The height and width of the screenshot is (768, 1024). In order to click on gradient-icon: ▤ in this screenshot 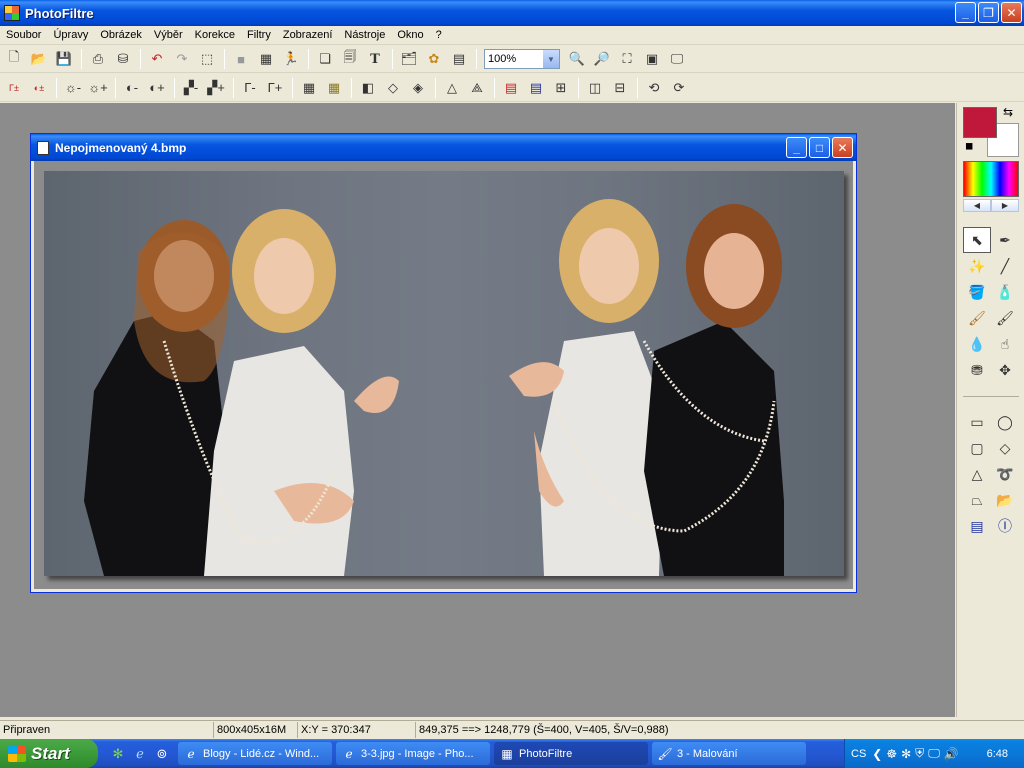, I will do `click(511, 88)`.